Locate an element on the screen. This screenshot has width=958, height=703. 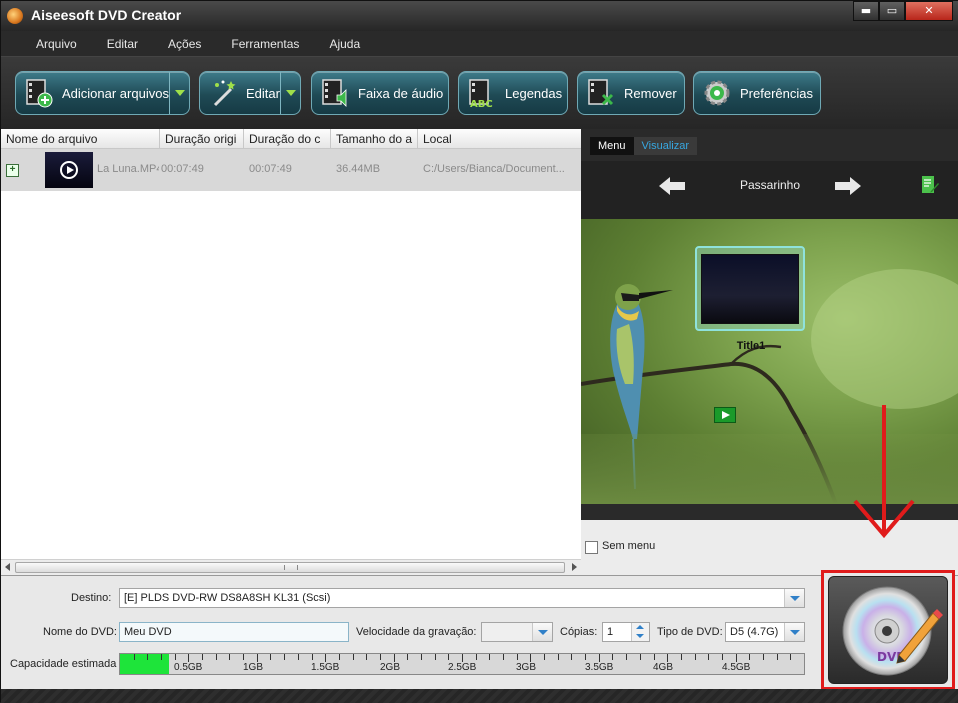
destino-label: Destino: is located at coordinates (91, 598).